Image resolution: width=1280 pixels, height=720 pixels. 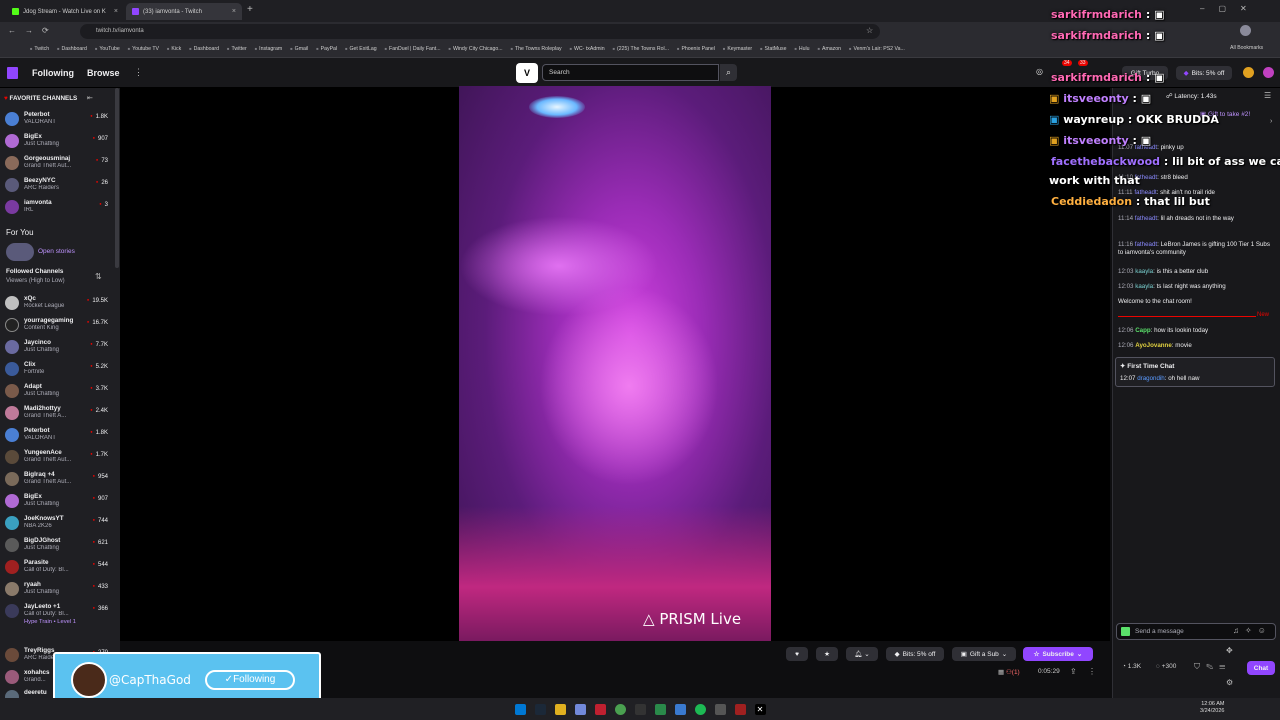 I want to click on bookmark: Twitter, so click(x=236, y=49).